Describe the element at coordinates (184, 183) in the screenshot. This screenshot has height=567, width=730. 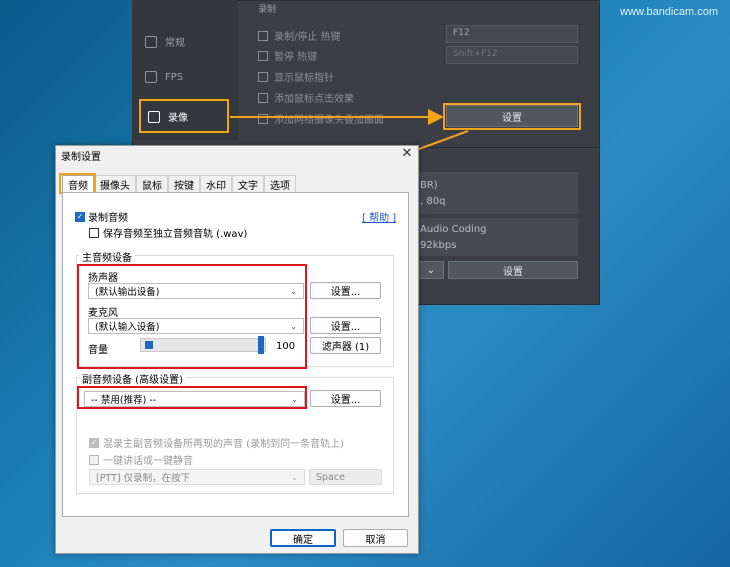
I see `tab-keys: 按键` at that location.